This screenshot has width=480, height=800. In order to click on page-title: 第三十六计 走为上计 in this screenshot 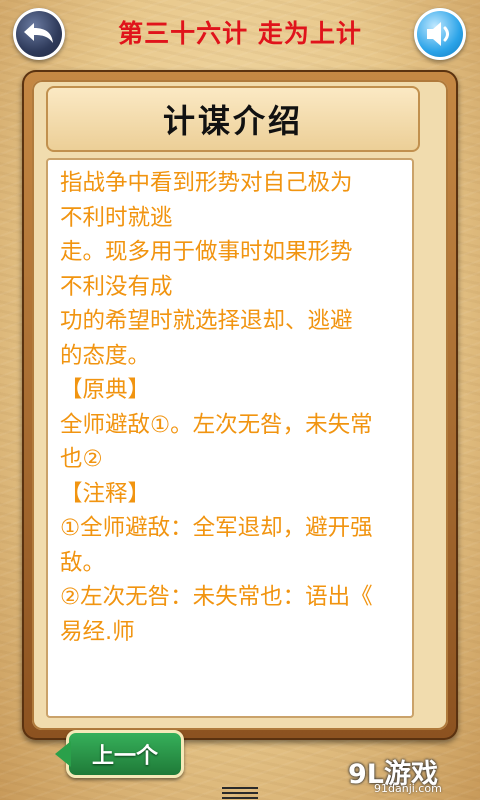, I will do `click(240, 33)`.